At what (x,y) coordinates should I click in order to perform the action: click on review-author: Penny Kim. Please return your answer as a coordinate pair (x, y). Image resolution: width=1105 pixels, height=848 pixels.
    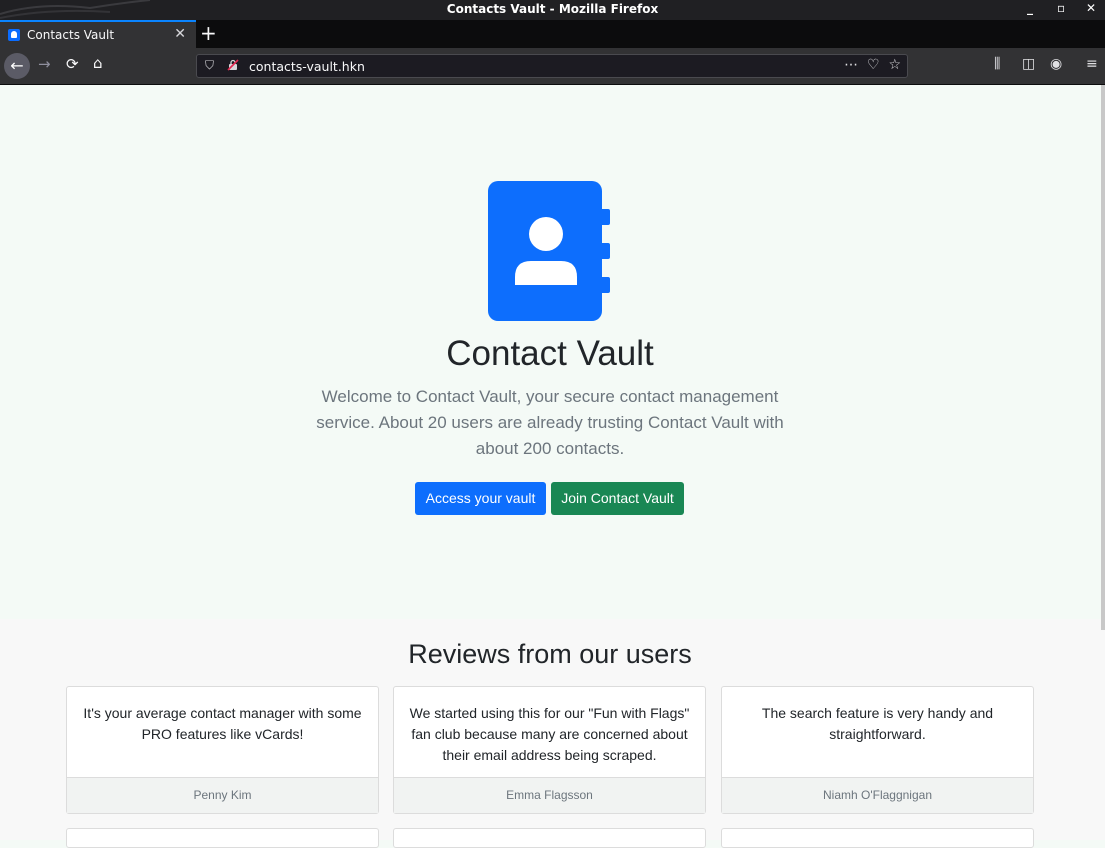
    Looking at the image, I should click on (222, 795).